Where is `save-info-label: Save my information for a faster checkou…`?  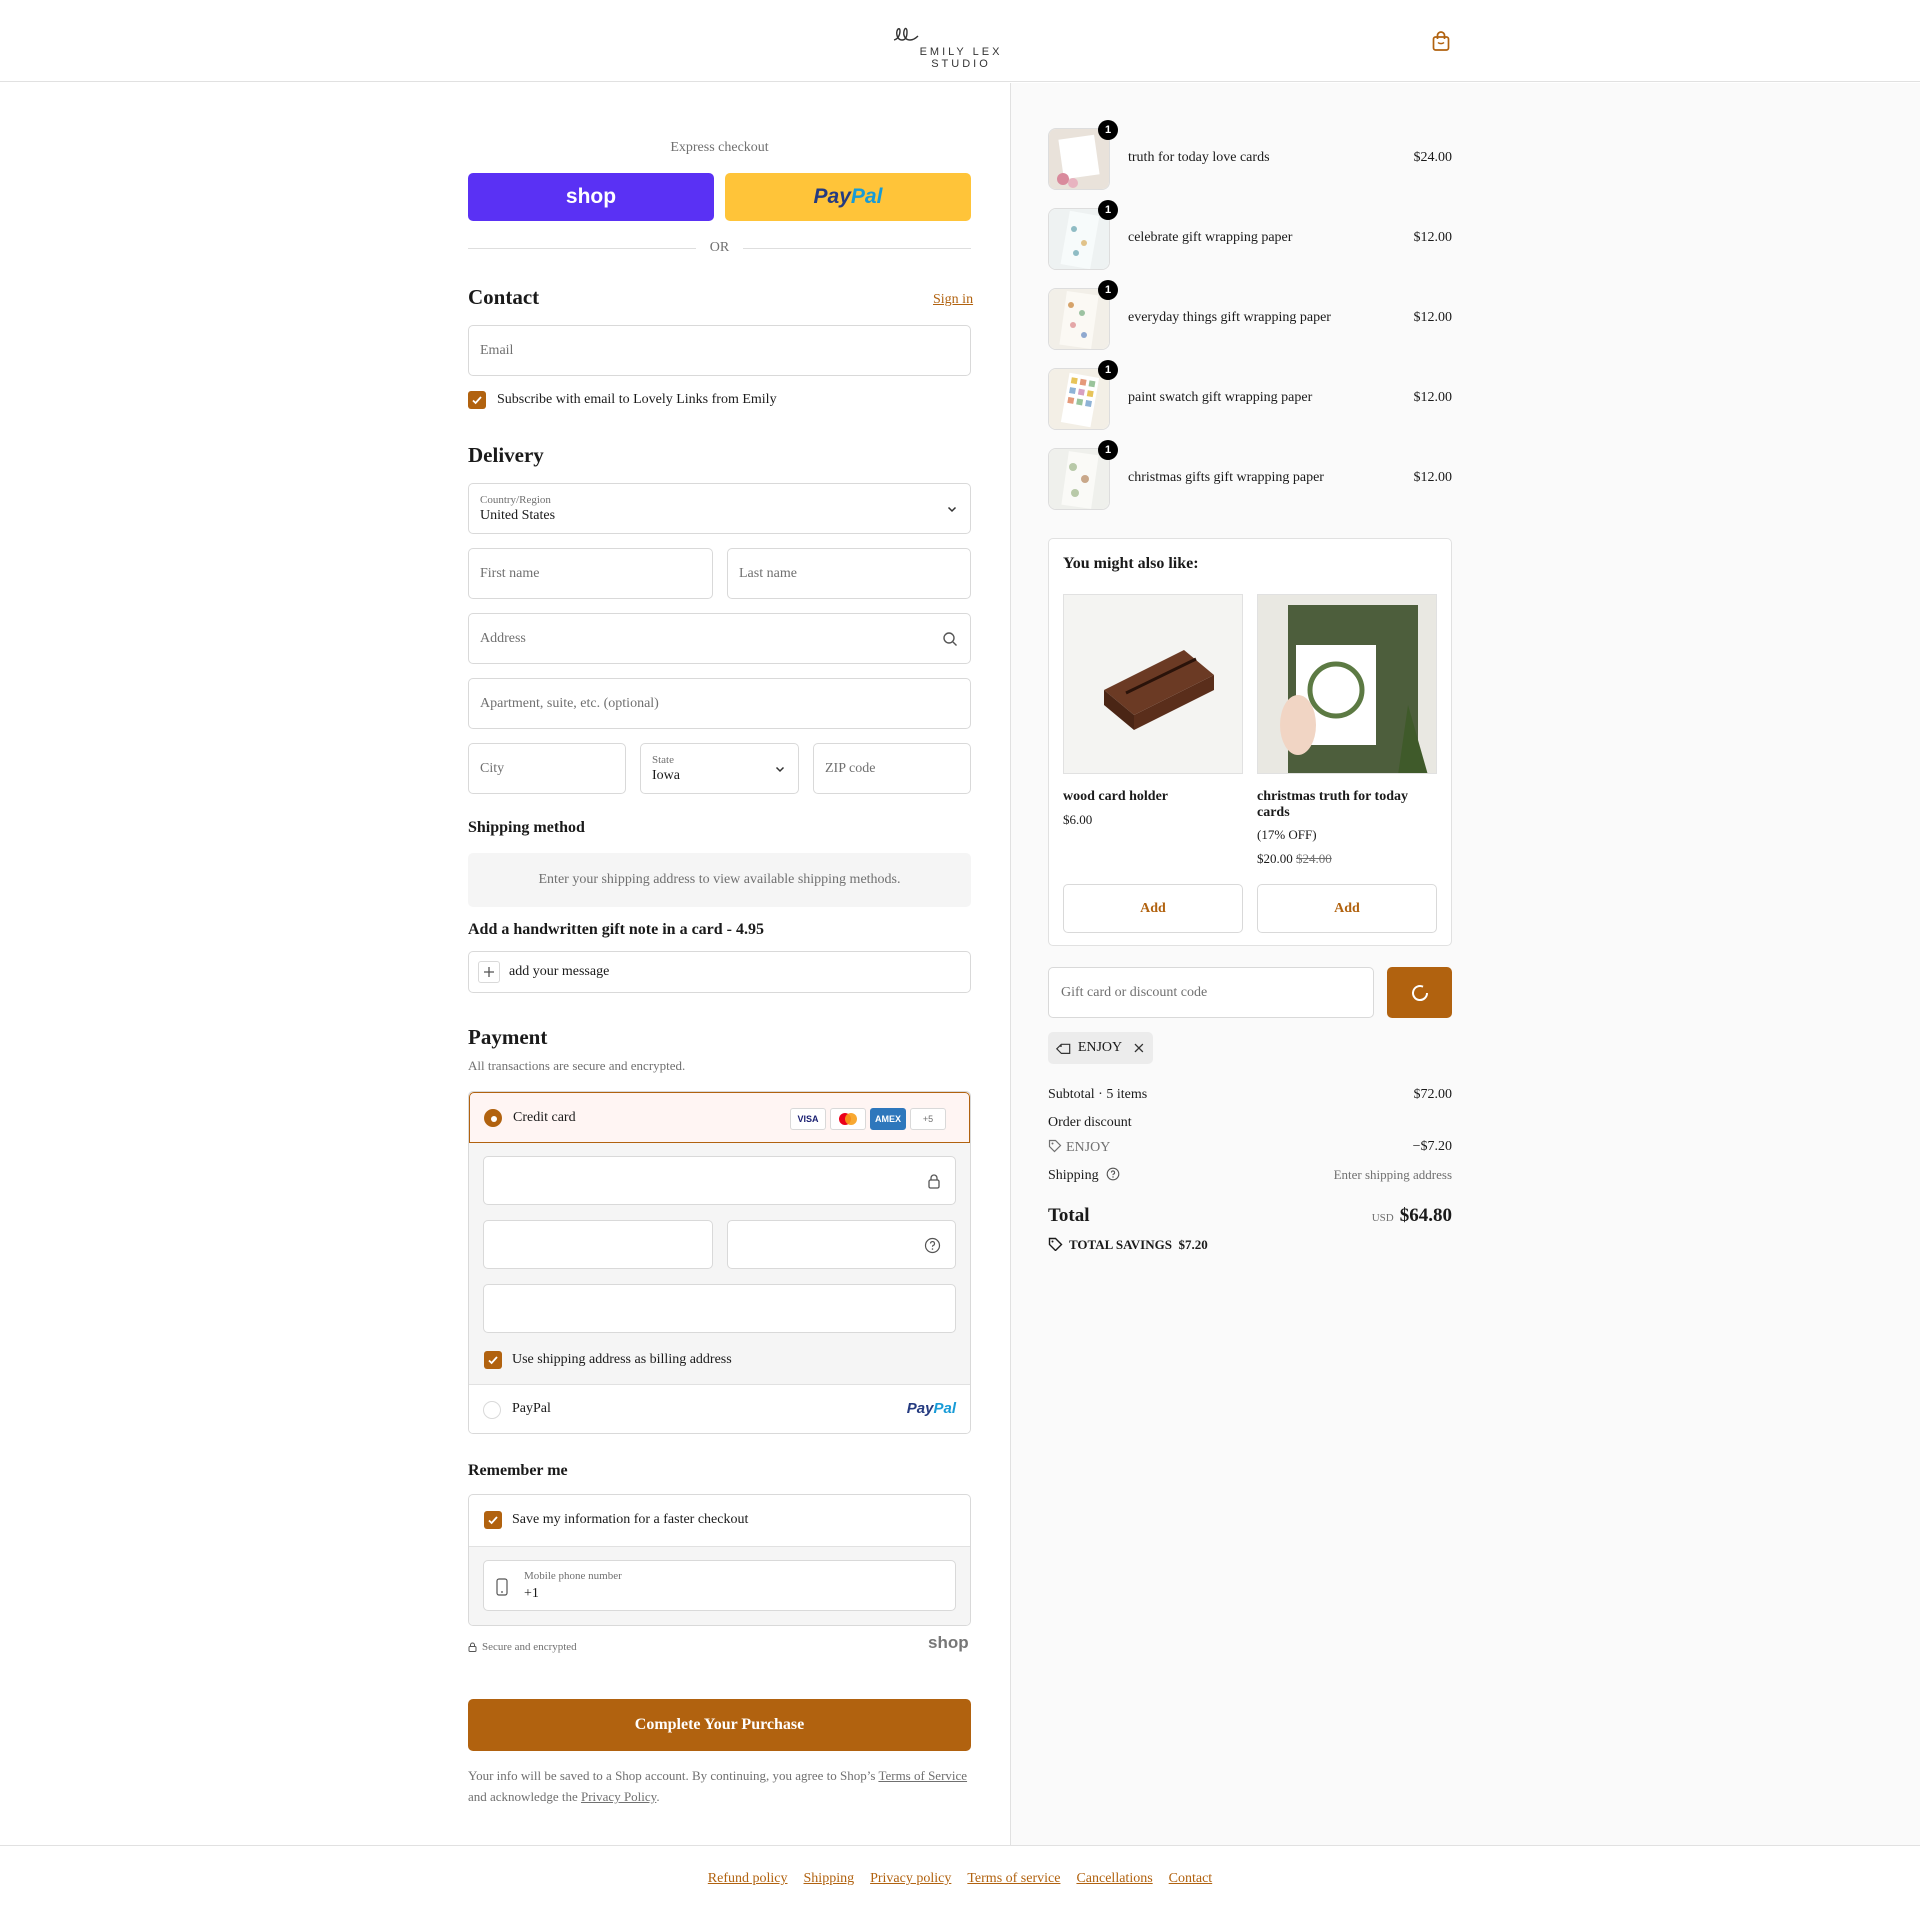 save-info-label: Save my information for a faster checkou… is located at coordinates (630, 1519).